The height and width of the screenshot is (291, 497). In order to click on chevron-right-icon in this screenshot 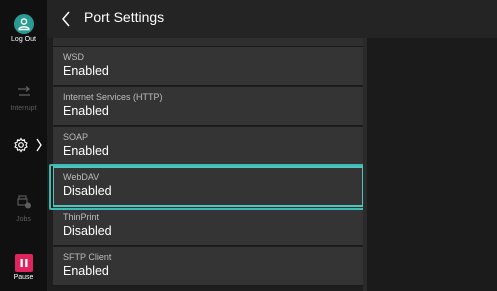, I will do `click(39, 146)`.